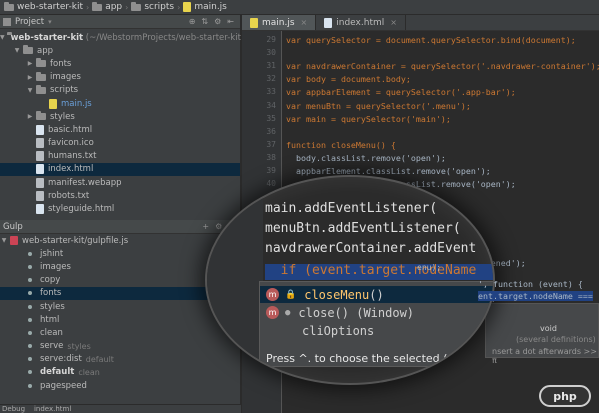 This screenshot has height=413, width=599. I want to click on js-file-icon, so click(187, 7).